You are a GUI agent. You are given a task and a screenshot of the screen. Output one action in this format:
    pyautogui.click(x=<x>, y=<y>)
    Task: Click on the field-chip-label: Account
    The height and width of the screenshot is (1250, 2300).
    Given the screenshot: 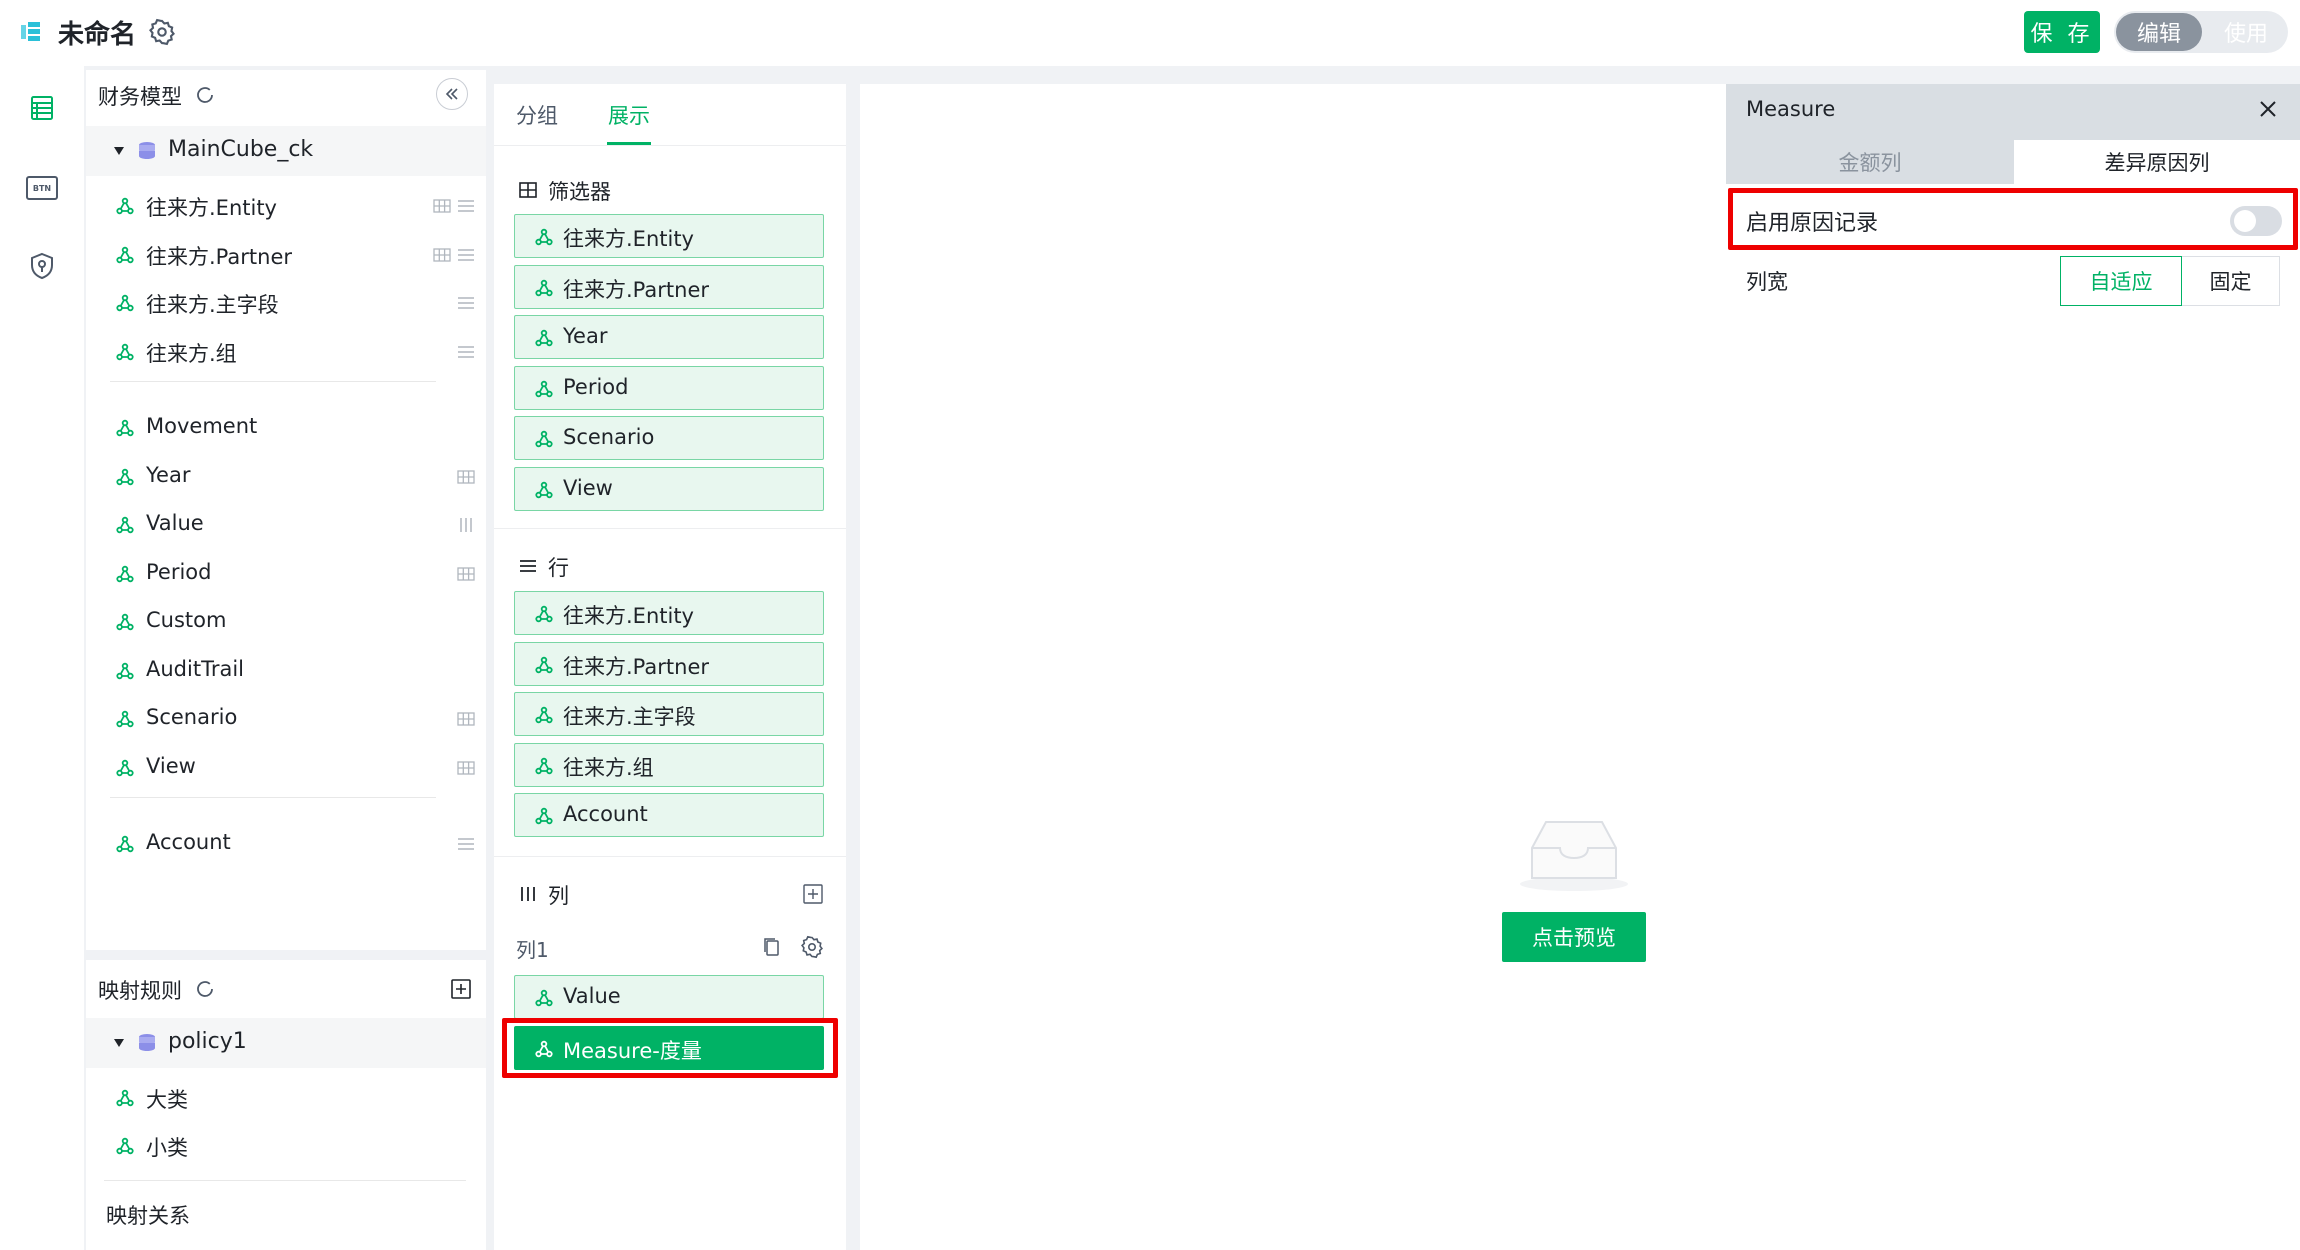 What is the action you would take?
    pyautogui.click(x=605, y=814)
    